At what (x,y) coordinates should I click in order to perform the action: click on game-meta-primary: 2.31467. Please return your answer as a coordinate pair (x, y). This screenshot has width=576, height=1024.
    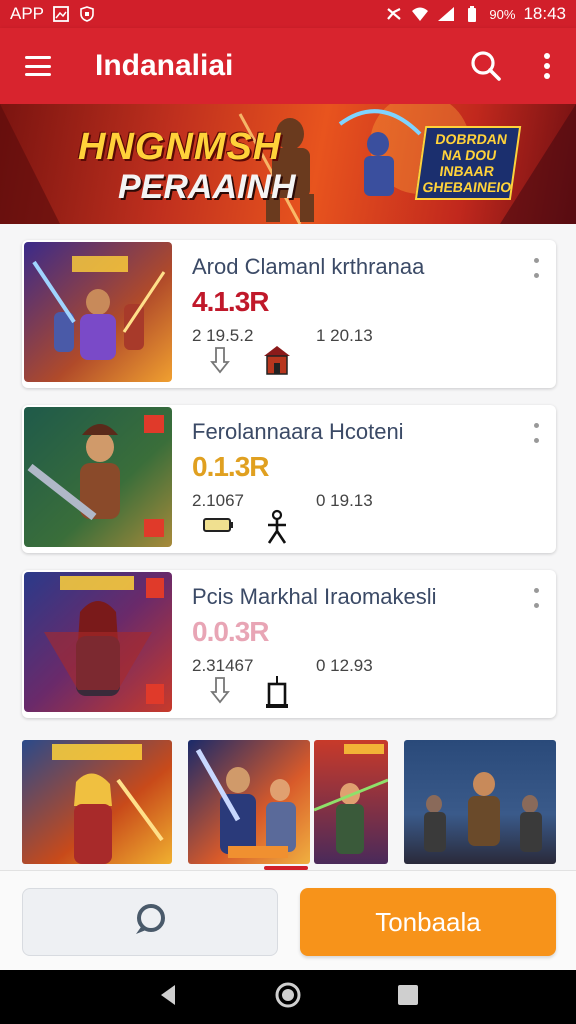
    Looking at the image, I should click on (223, 665).